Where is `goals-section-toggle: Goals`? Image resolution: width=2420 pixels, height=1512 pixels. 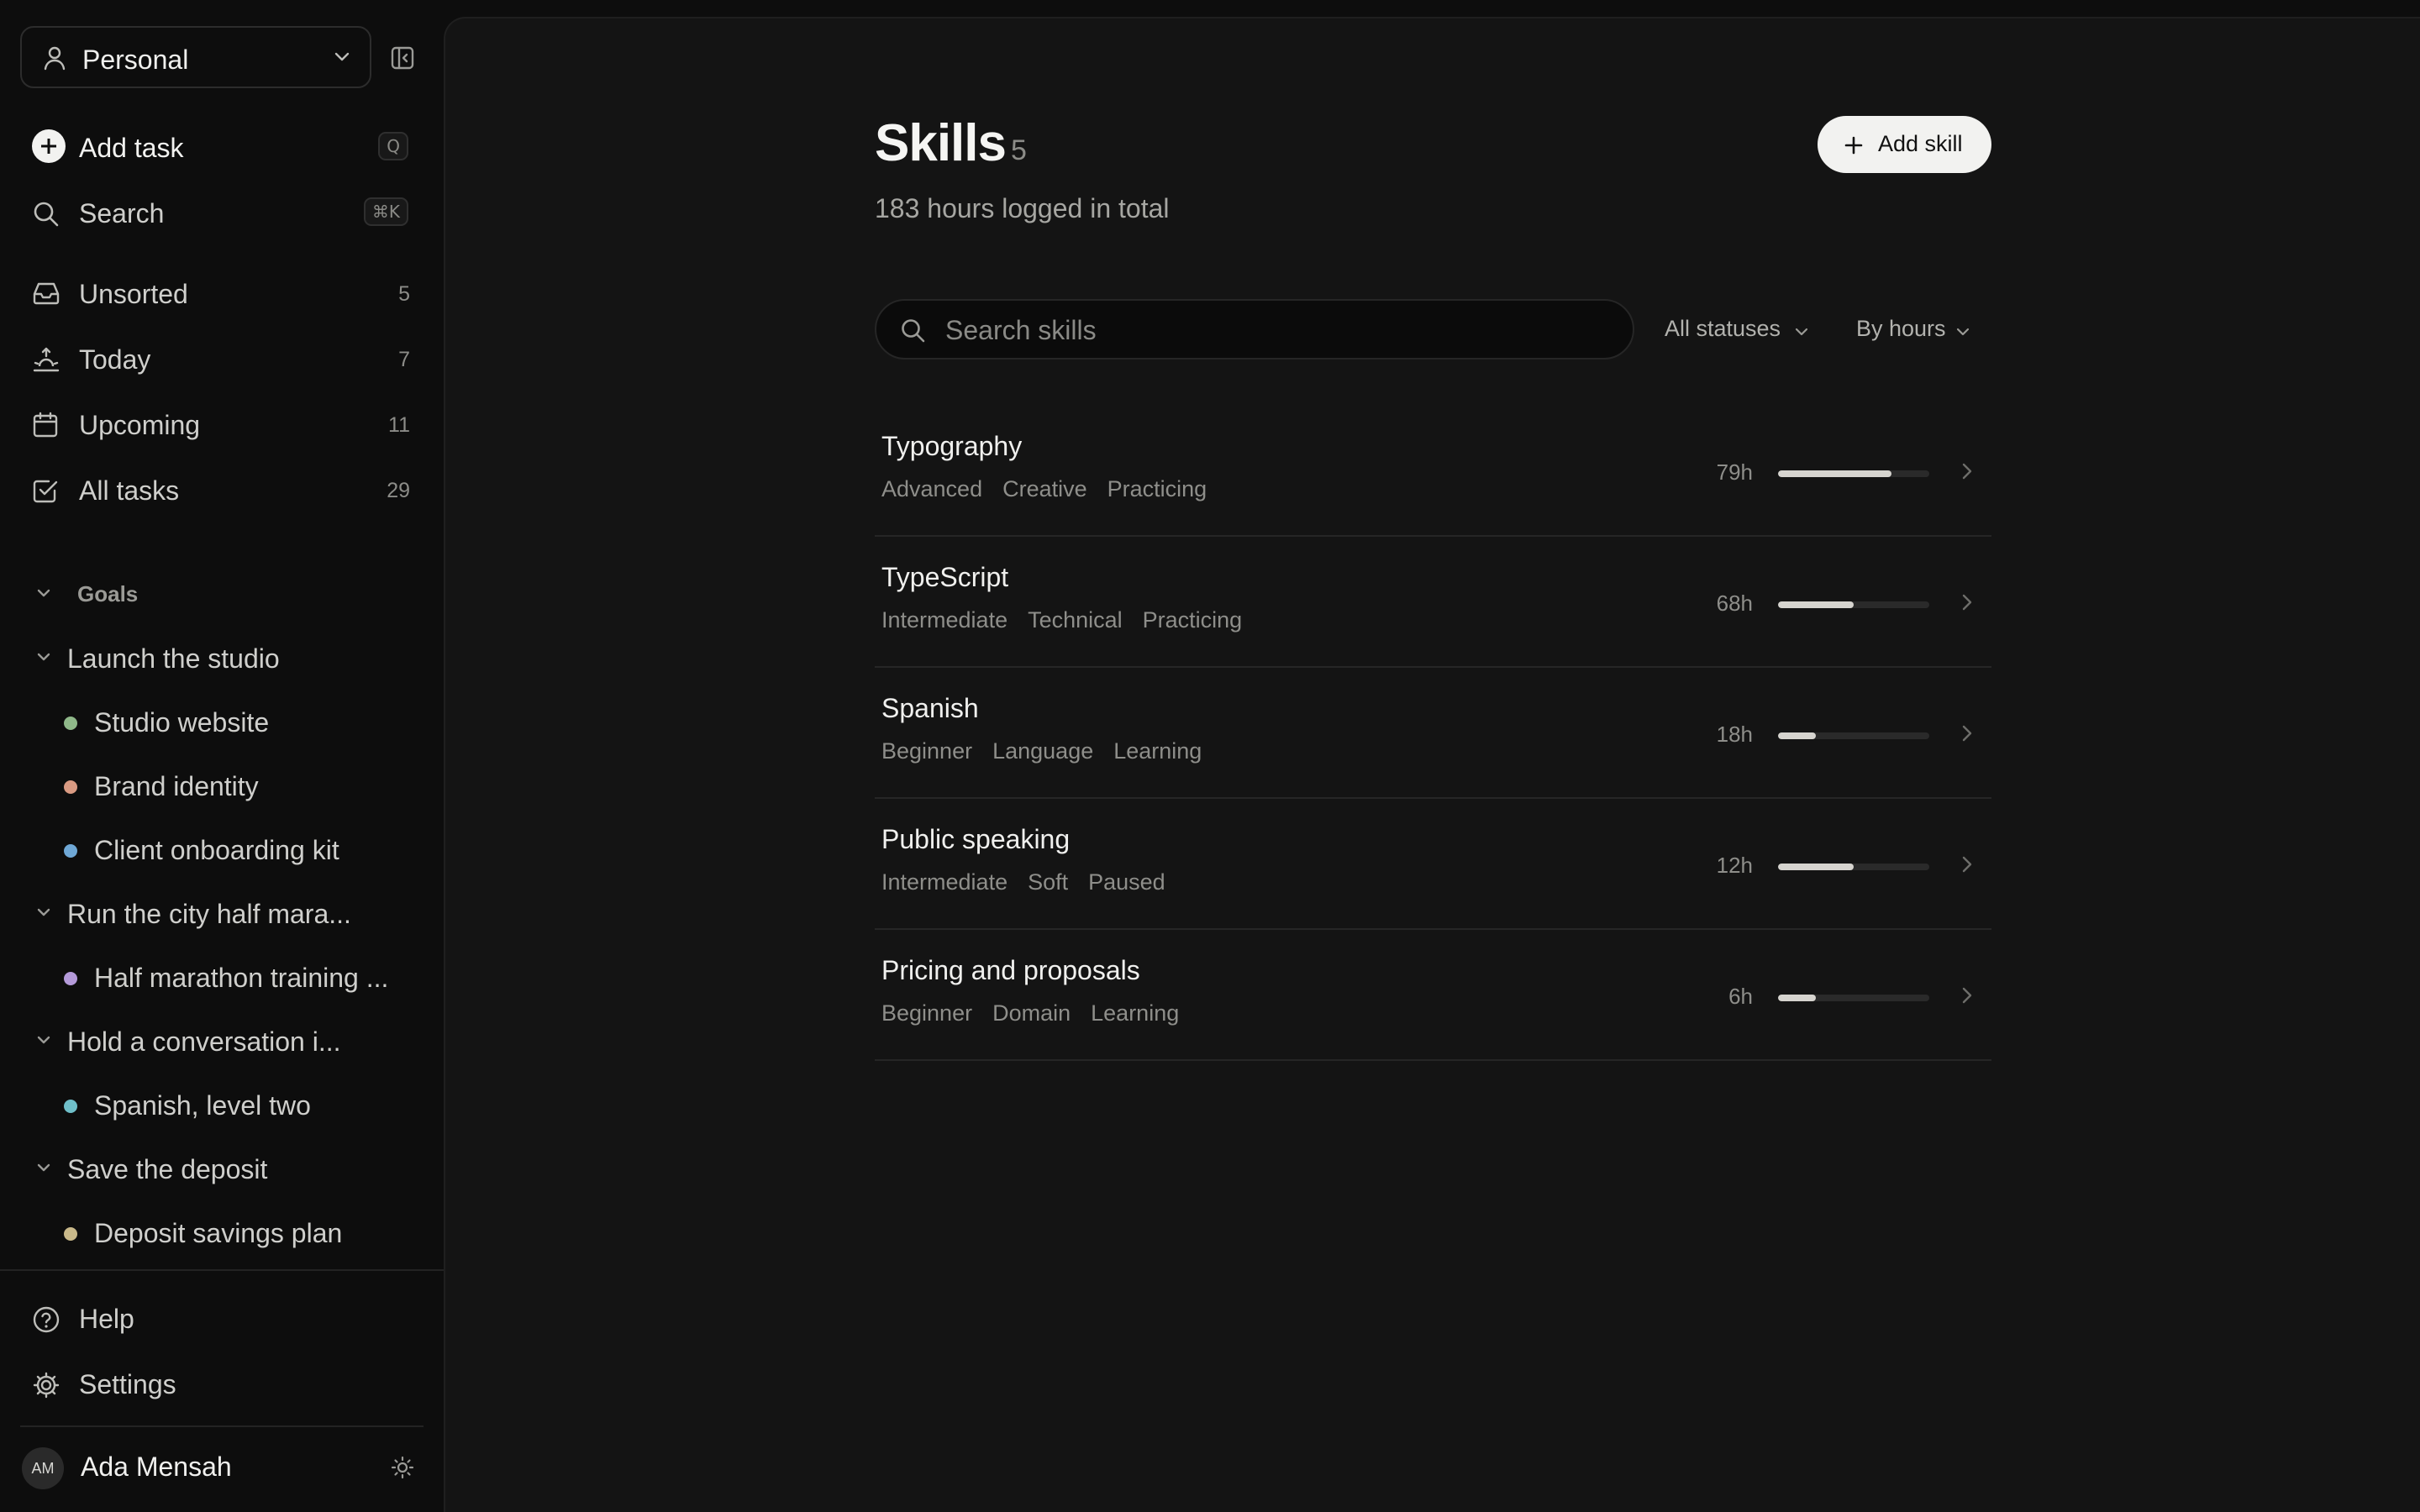
goals-section-toggle: Goals is located at coordinates (222, 593).